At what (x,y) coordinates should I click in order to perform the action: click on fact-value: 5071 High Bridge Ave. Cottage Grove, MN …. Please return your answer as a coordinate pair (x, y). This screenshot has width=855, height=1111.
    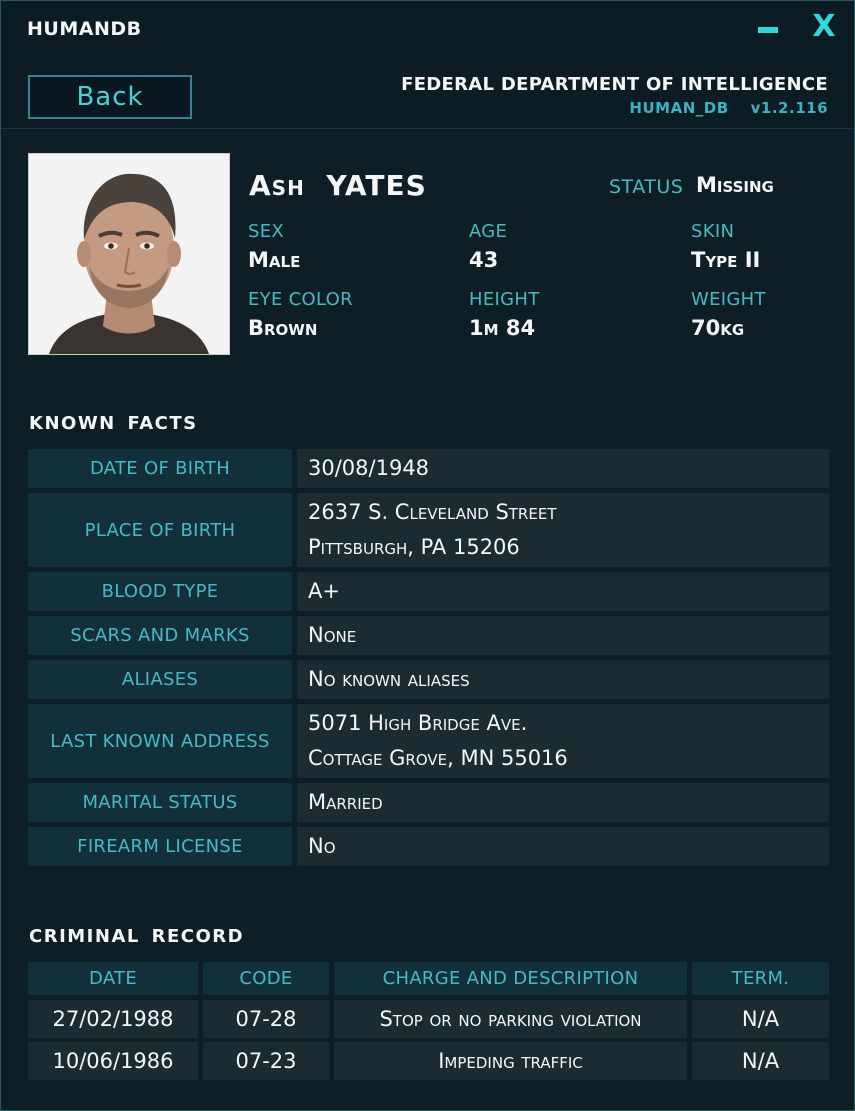
    Looking at the image, I should click on (563, 741).